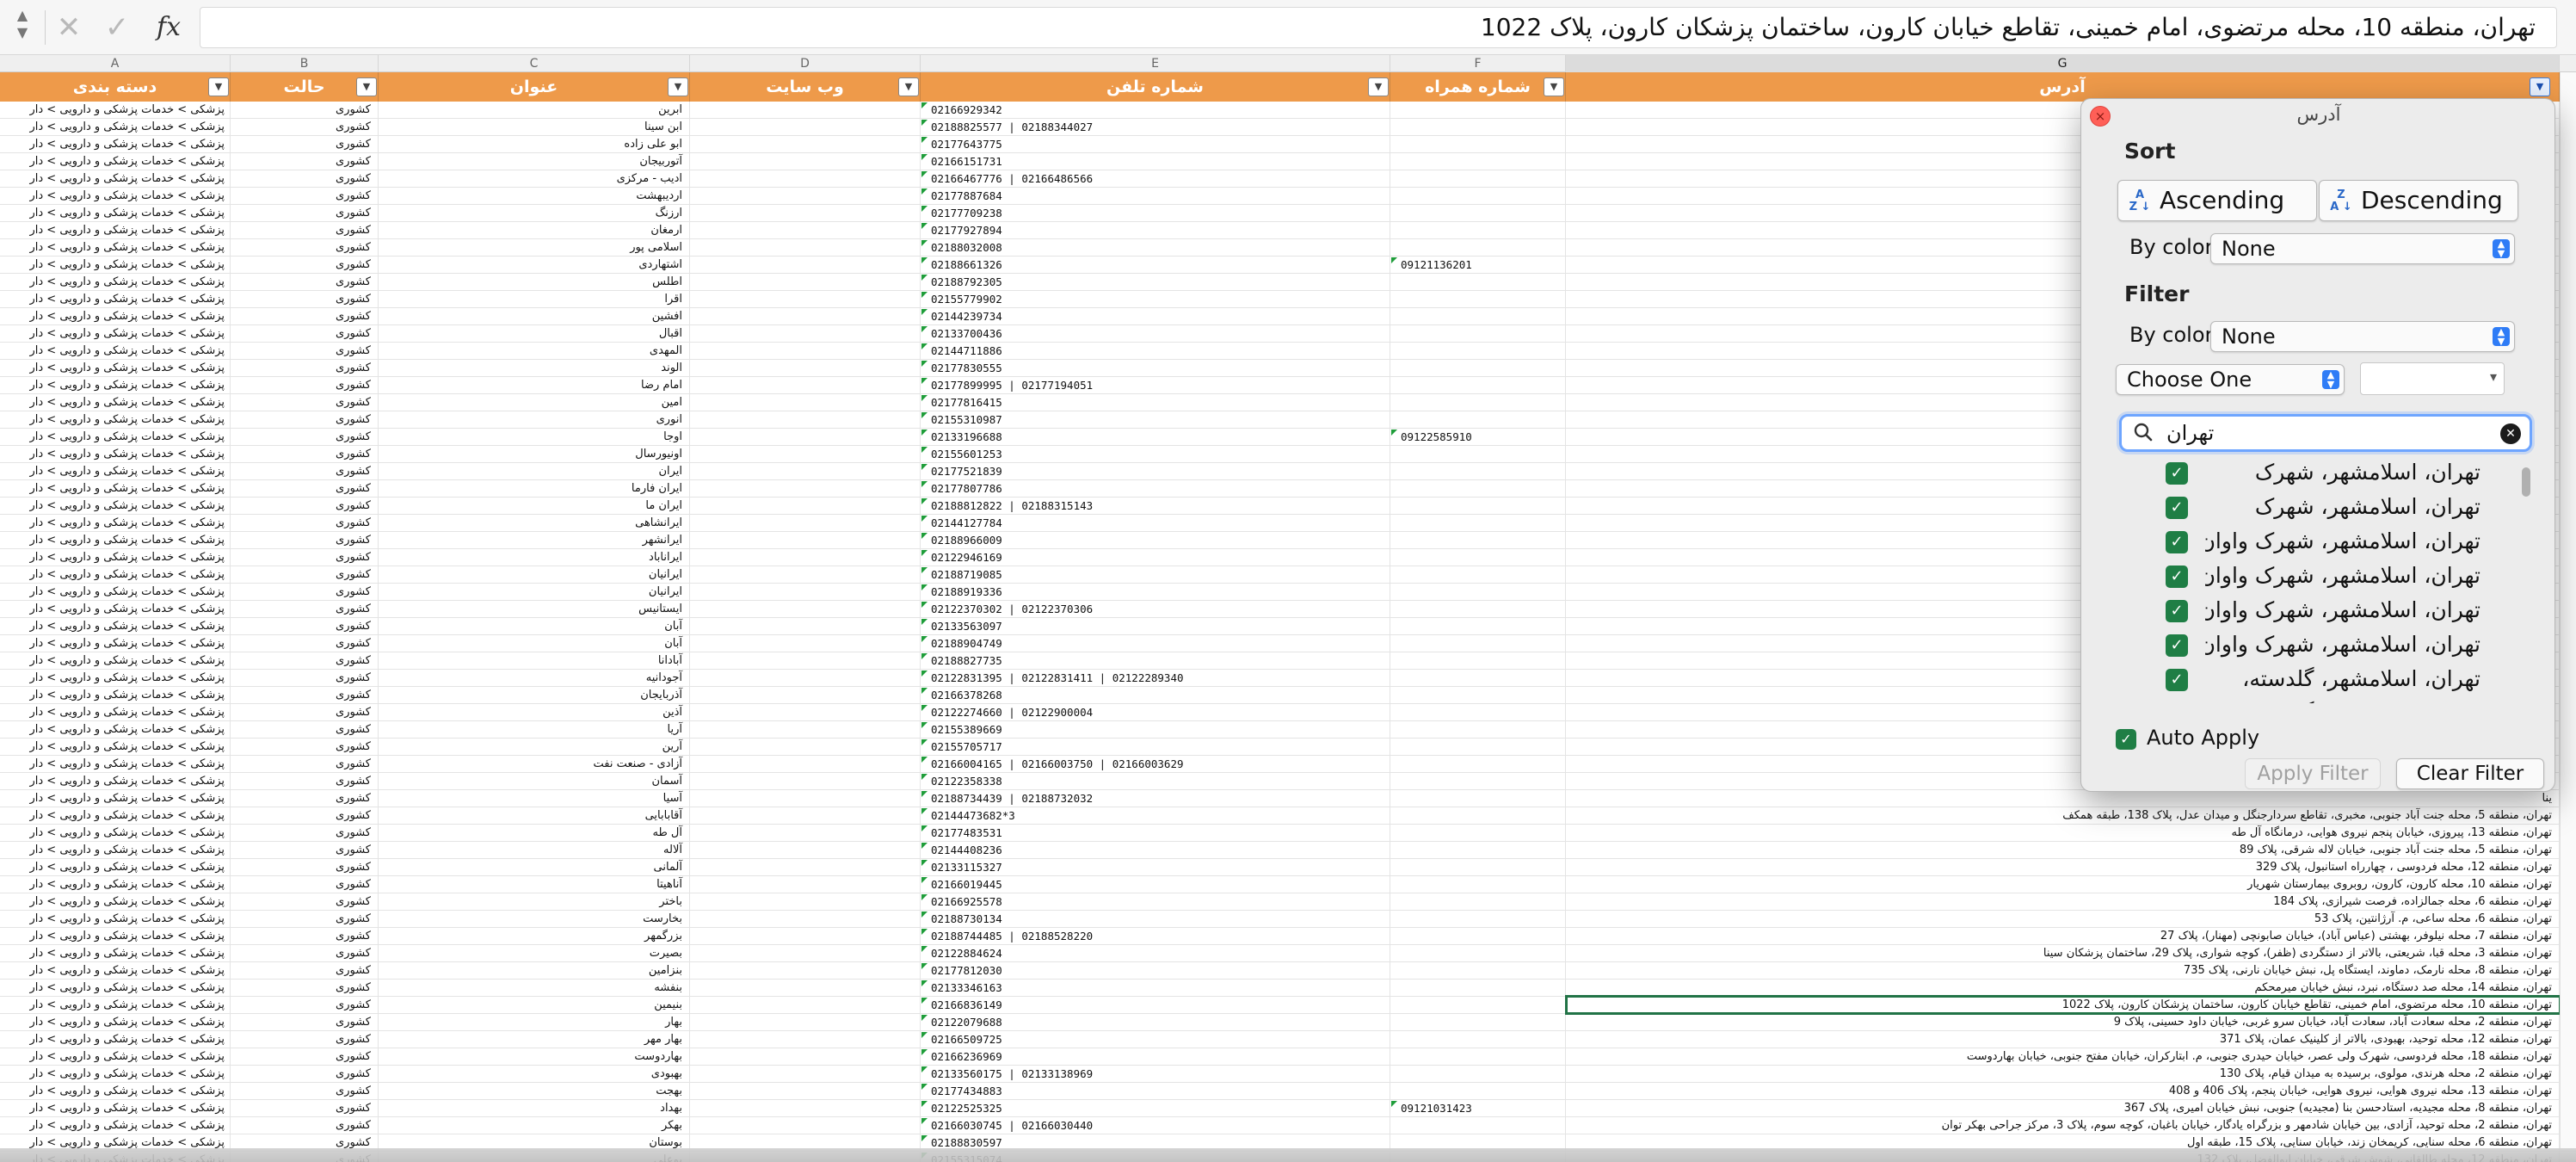 Image resolution: width=2576 pixels, height=1162 pixels. What do you see at coordinates (1155, 299) in the screenshot?
I see `phone-cell: 02155779902` at bounding box center [1155, 299].